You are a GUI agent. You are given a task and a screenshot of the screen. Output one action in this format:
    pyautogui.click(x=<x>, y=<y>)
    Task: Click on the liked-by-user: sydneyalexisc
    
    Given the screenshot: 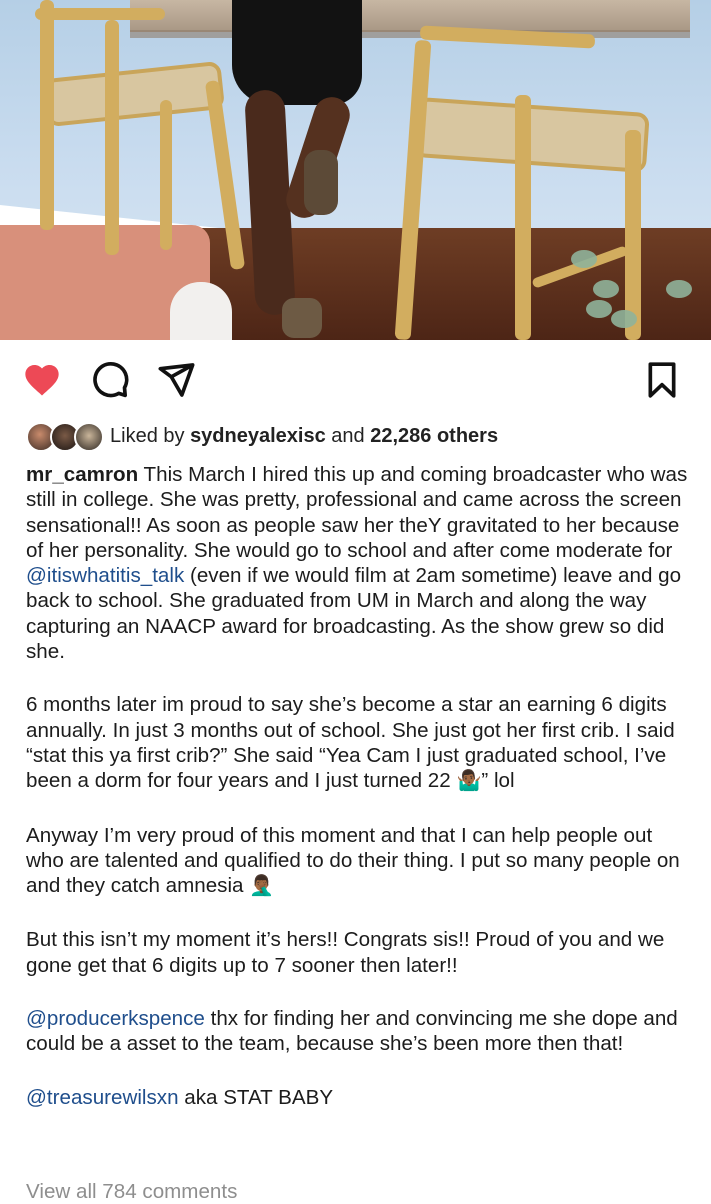 What is the action you would take?
    pyautogui.click(x=258, y=436)
    